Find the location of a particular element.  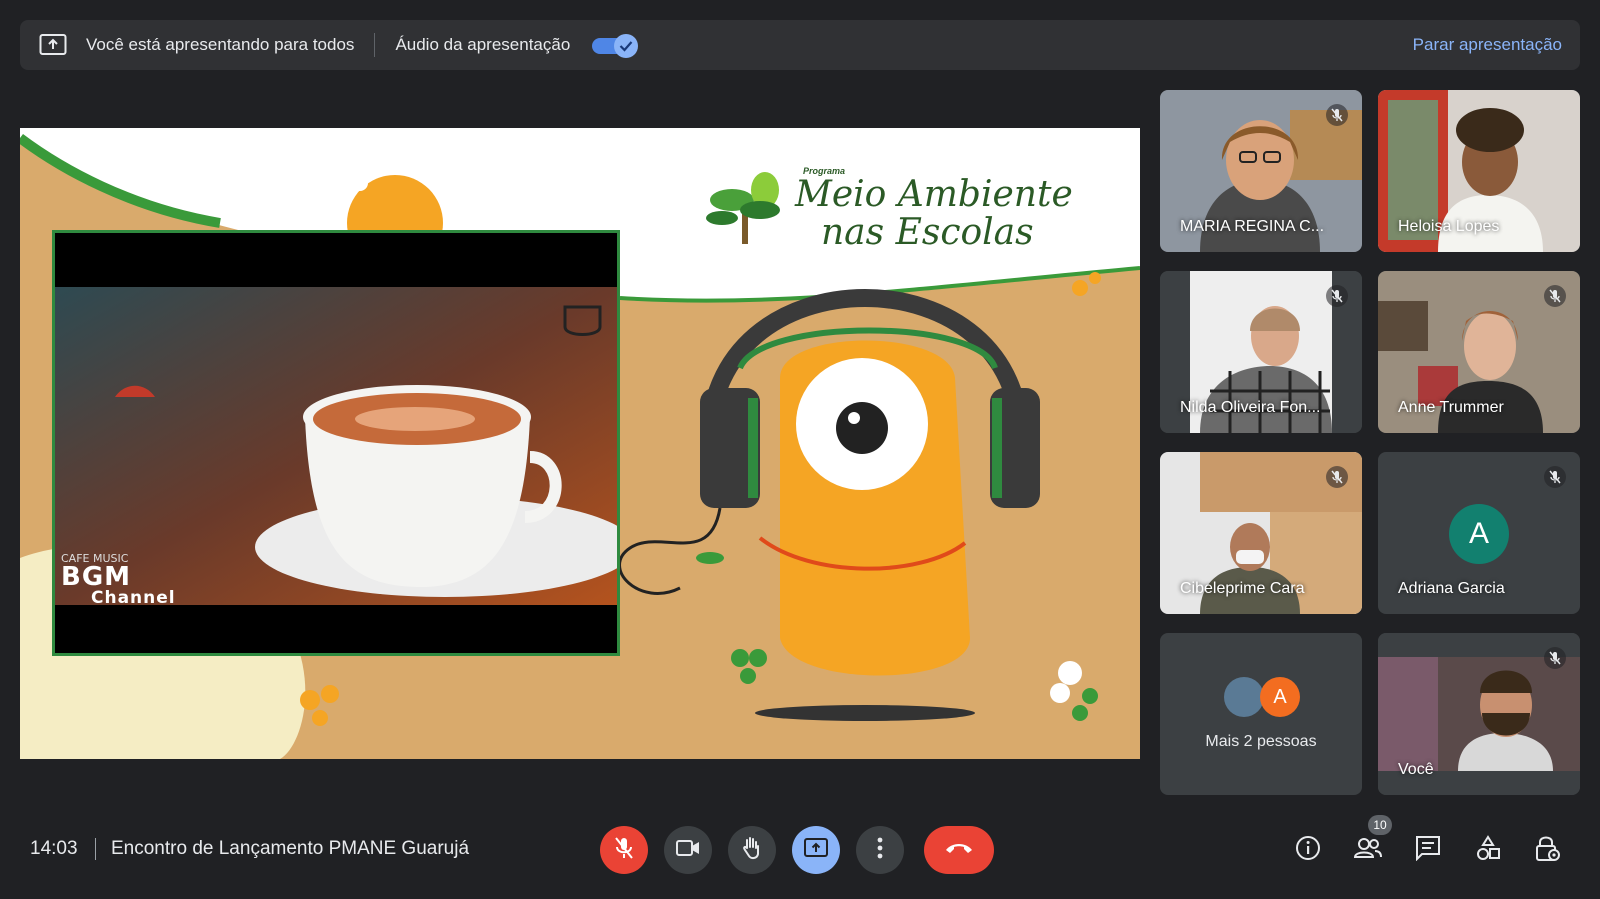

participant-name: Anne Trummer is located at coordinates (1451, 407).